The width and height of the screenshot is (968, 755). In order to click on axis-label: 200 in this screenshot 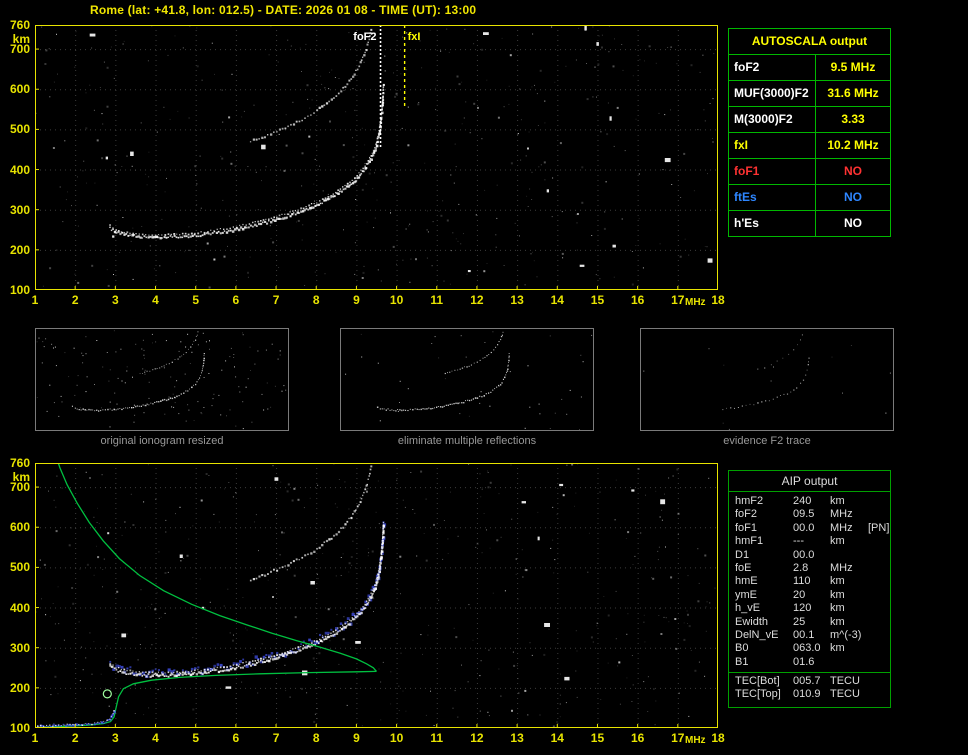, I will do `click(19, 249)`.